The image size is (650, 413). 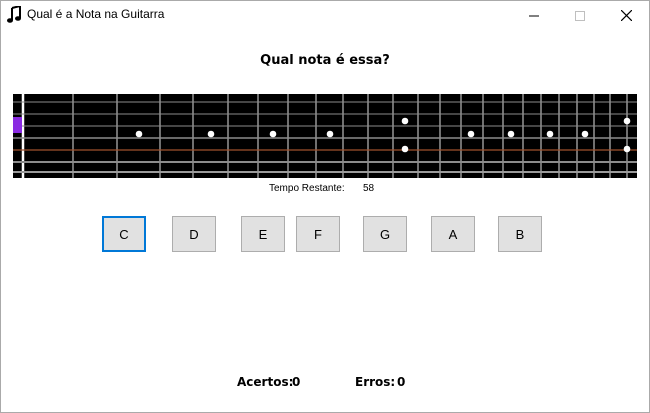 What do you see at coordinates (385, 234) in the screenshot?
I see `note-button-g: G` at bounding box center [385, 234].